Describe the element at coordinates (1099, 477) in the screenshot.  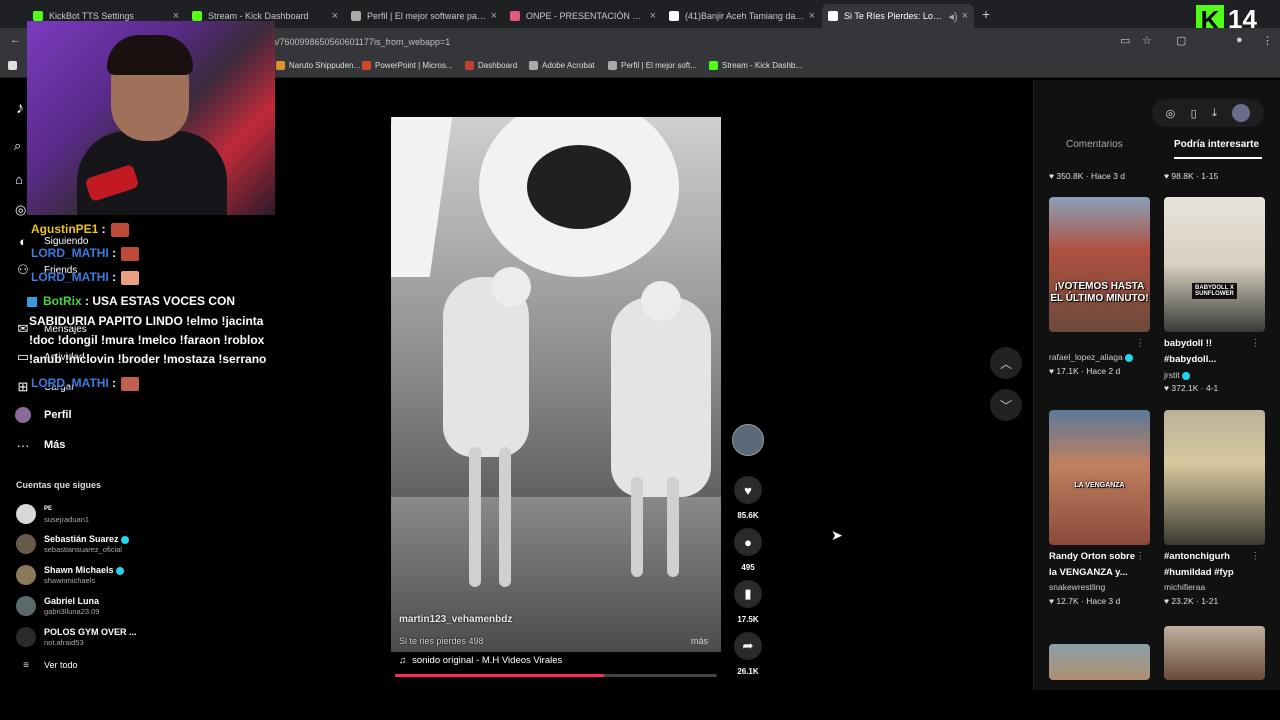
I see `video-thumbnail: LA VENGANZA` at that location.